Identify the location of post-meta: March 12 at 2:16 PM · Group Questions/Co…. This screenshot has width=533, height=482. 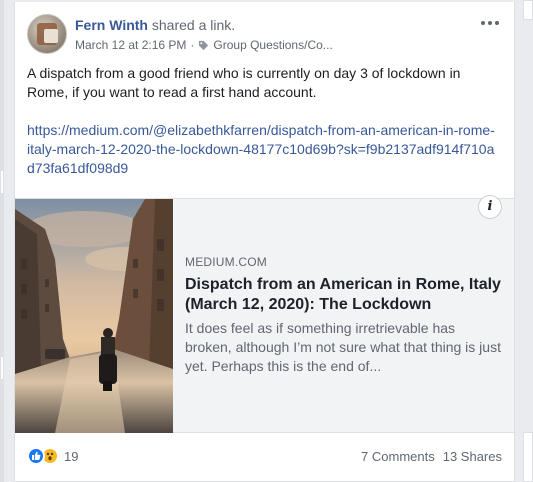
(204, 45).